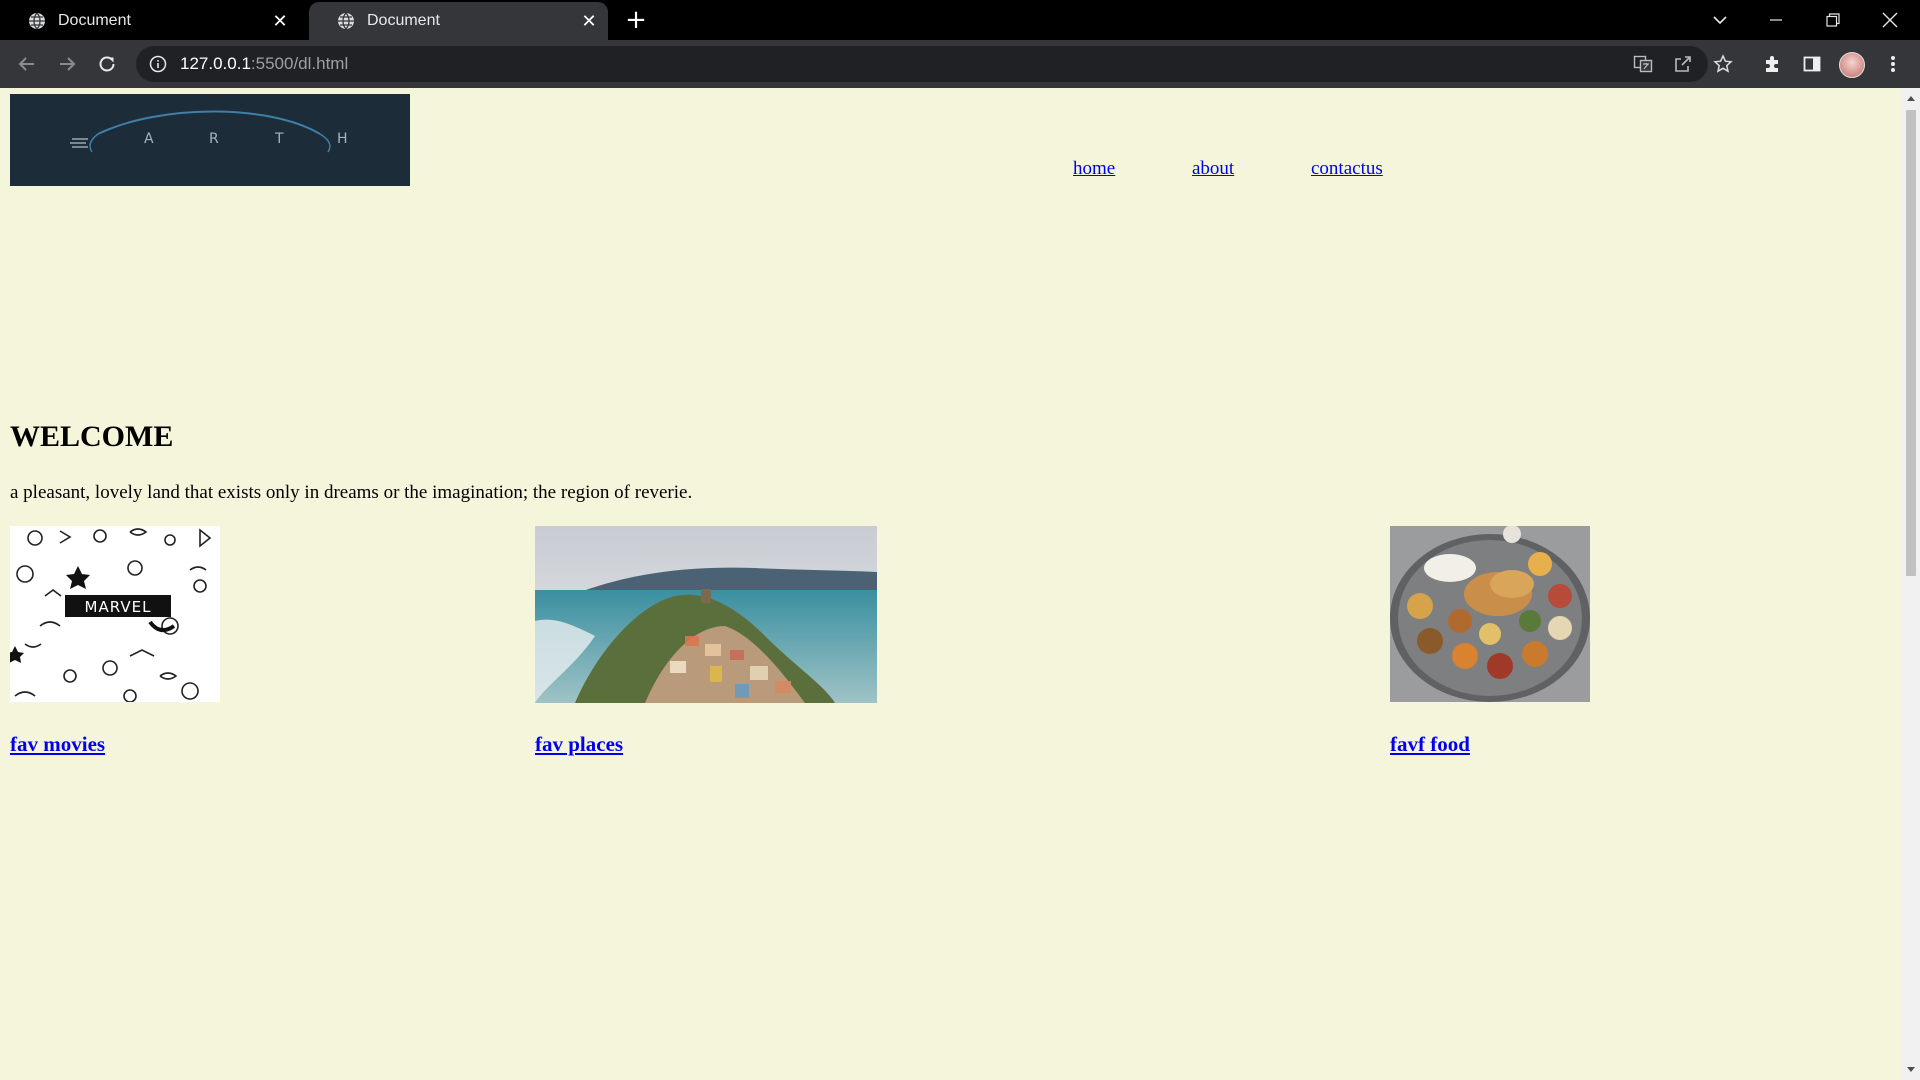 The width and height of the screenshot is (1920, 1080). What do you see at coordinates (1772, 64) in the screenshot?
I see `extensions-icon` at bounding box center [1772, 64].